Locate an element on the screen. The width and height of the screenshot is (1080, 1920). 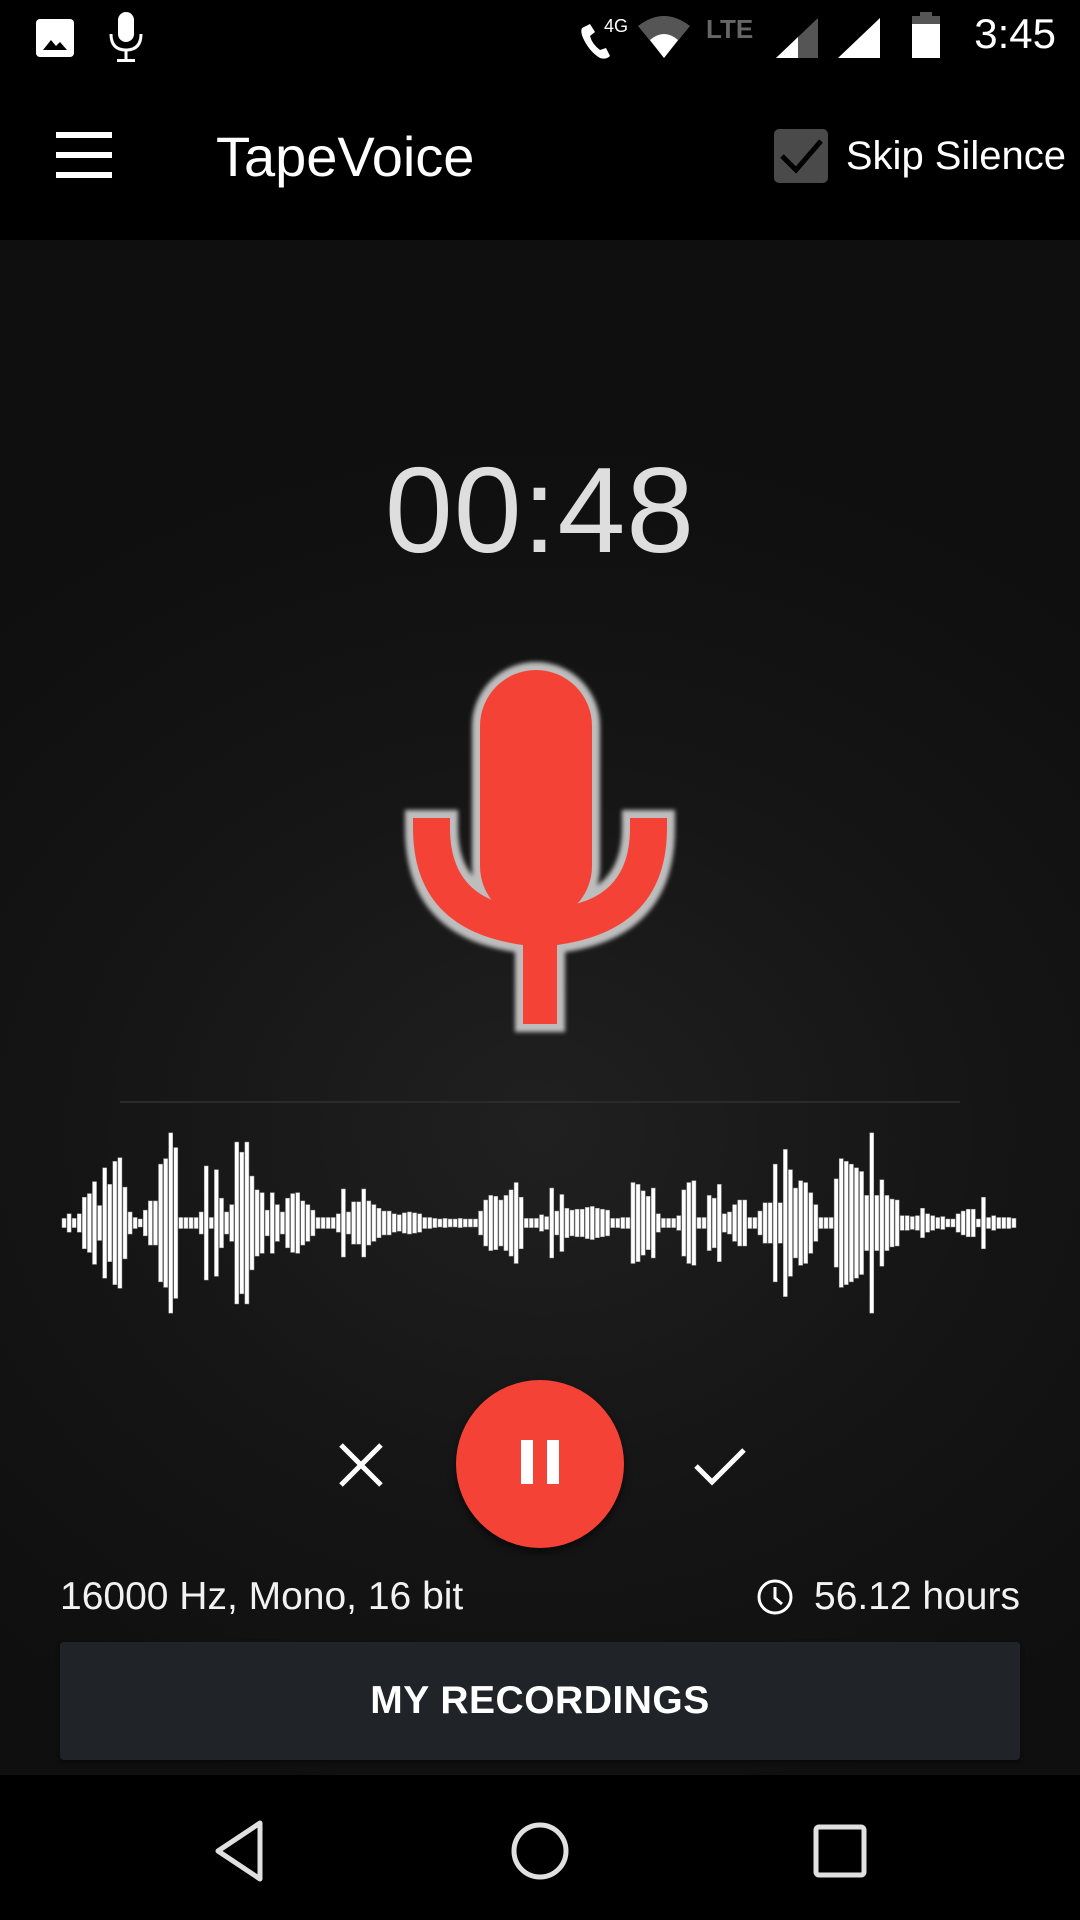
my-recordings-button: MY RECORDINGS is located at coordinates (540, 1701).